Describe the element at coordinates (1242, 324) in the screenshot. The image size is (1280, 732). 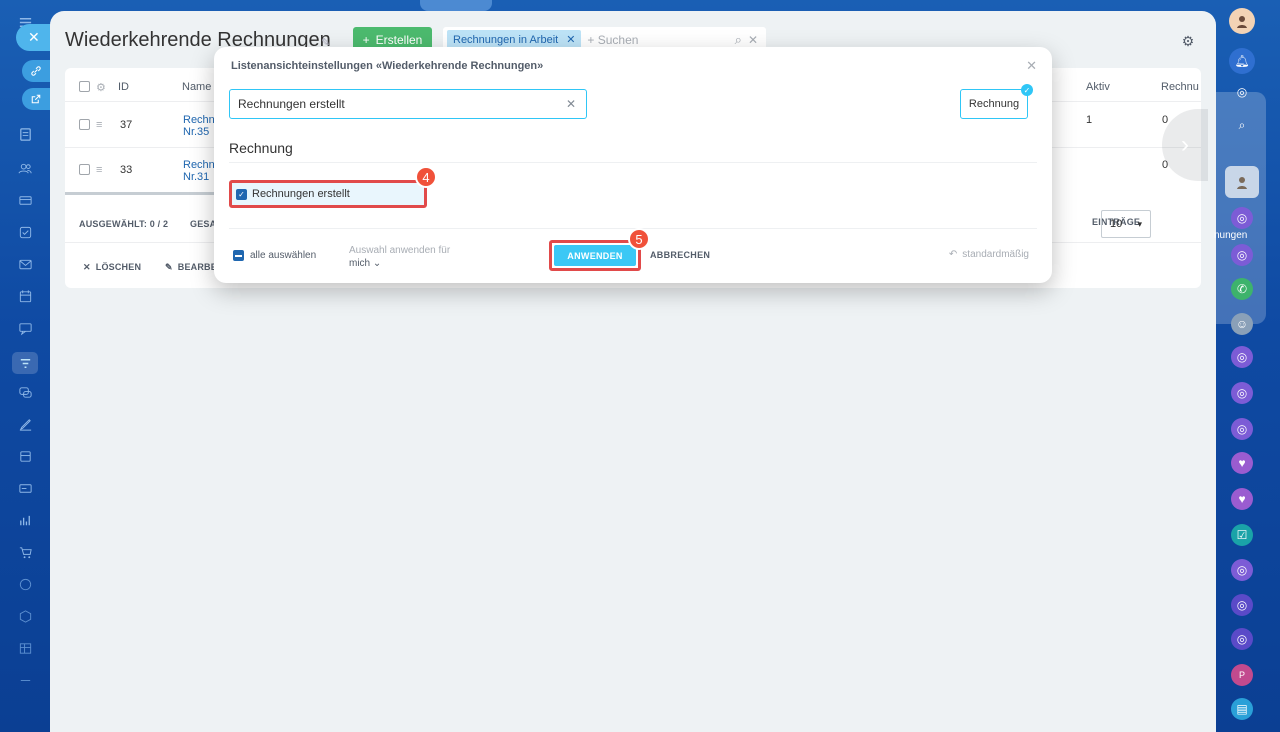
I see `group-avatar-icon: ☺` at that location.